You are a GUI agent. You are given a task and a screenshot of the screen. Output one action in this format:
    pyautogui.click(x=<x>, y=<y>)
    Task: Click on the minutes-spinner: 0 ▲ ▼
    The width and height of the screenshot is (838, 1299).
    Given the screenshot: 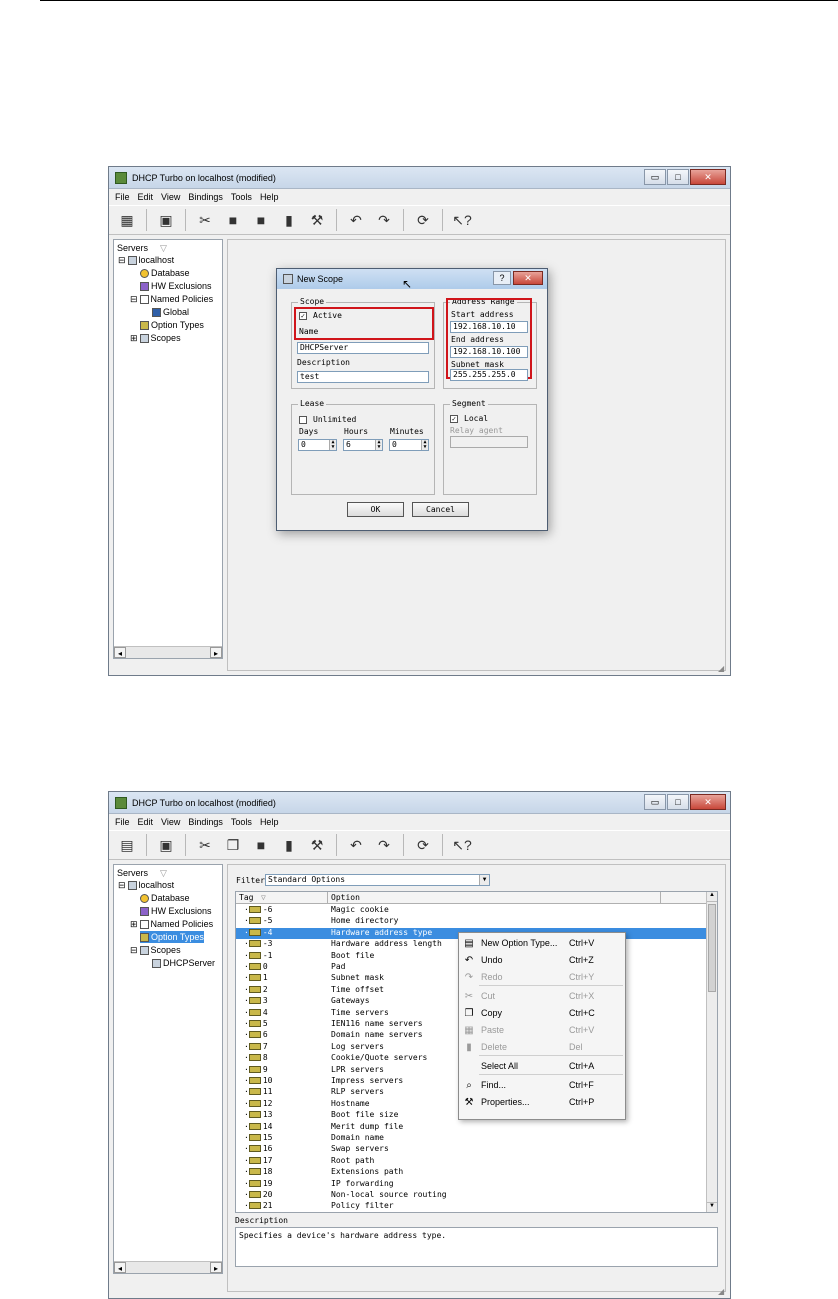 What is the action you would take?
    pyautogui.click(x=409, y=445)
    